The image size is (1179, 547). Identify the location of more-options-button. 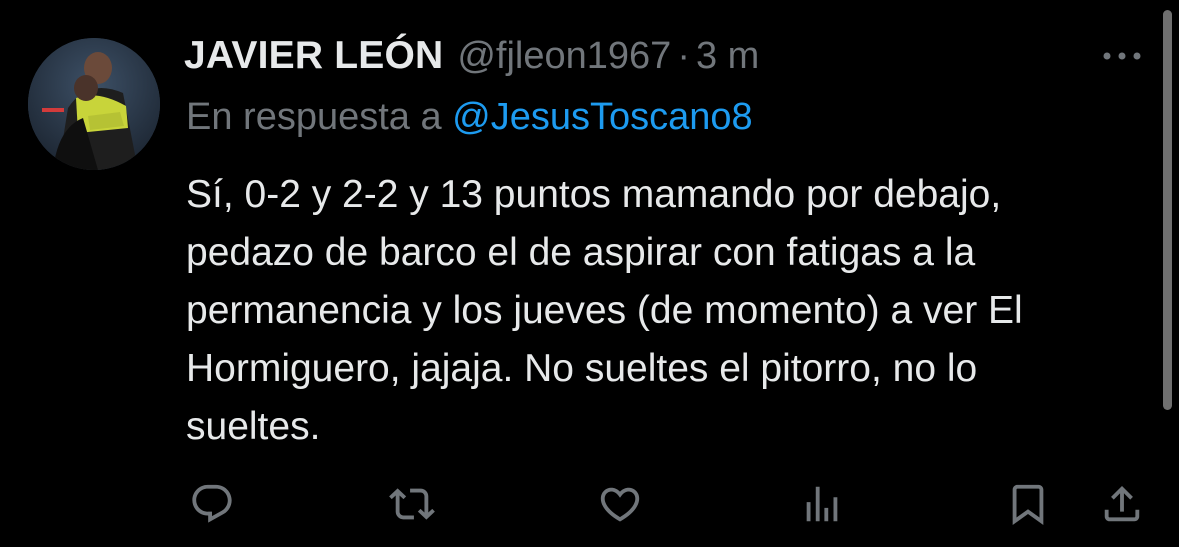
(1122, 56).